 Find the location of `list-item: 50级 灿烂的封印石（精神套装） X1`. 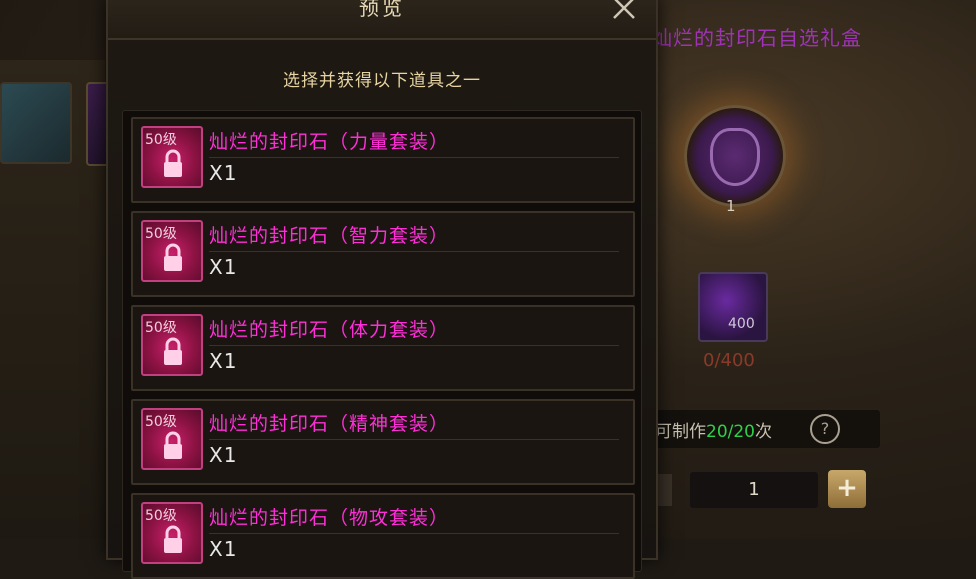

list-item: 50级 灿烂的封印石（精神套装） X1 is located at coordinates (383, 442).